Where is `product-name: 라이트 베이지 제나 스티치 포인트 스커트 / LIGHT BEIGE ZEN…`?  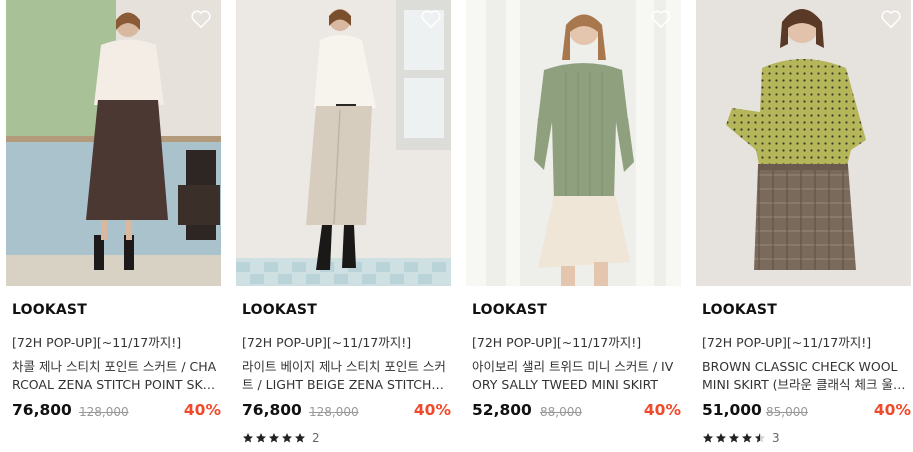 product-name: 라이트 베이지 제나 스티치 포인트 스커트 / LIGHT BEIGE ZEN… is located at coordinates (344, 376).